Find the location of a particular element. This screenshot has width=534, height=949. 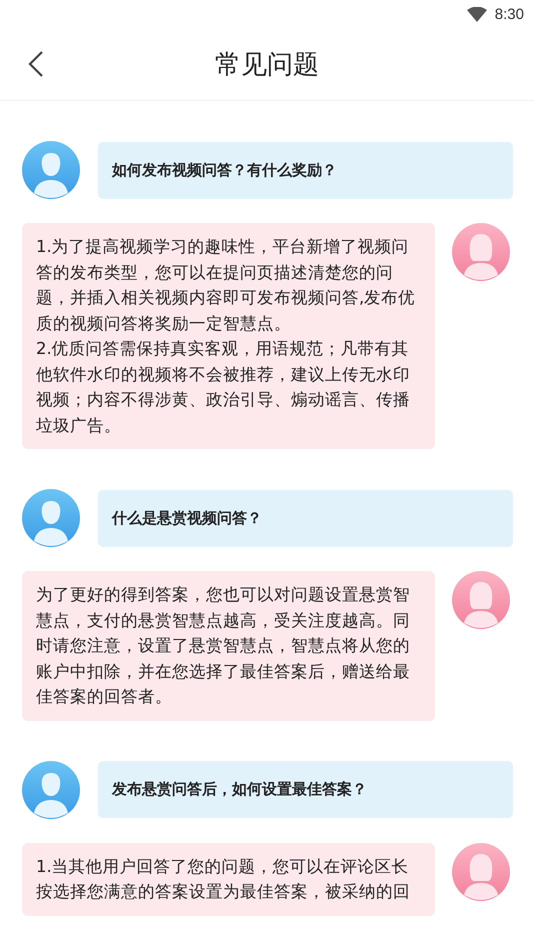

question-bubble: 什么是悬赏视频问答？ is located at coordinates (305, 518).